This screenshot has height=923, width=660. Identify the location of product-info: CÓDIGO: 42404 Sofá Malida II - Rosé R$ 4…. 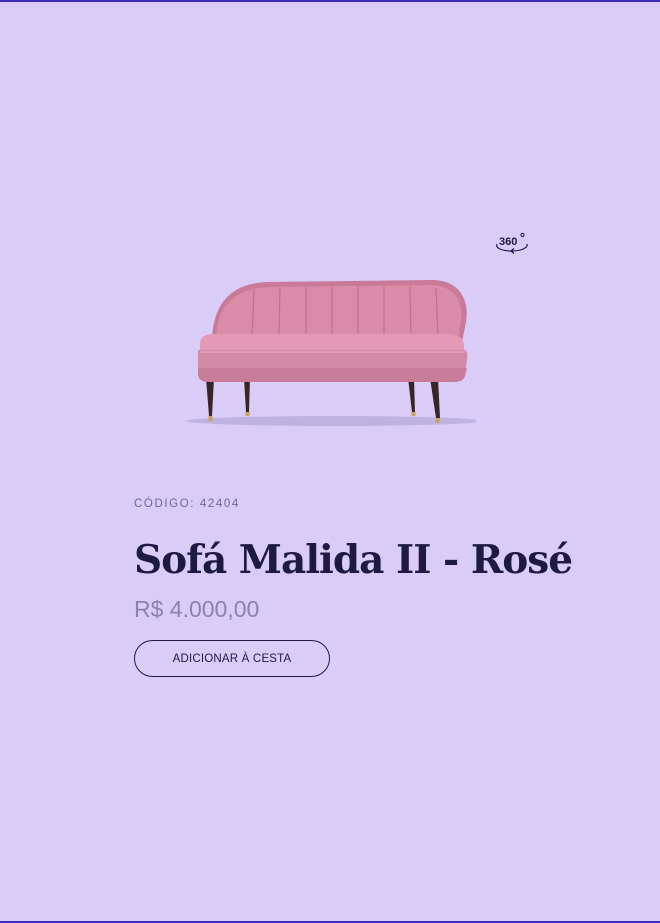
(364, 586).